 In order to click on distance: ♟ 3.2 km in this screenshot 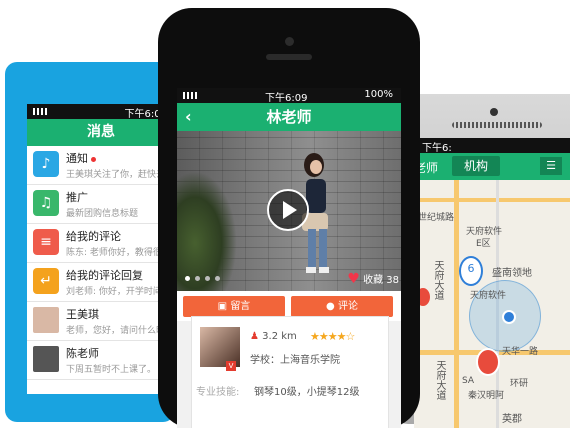, I will do `click(273, 336)`.